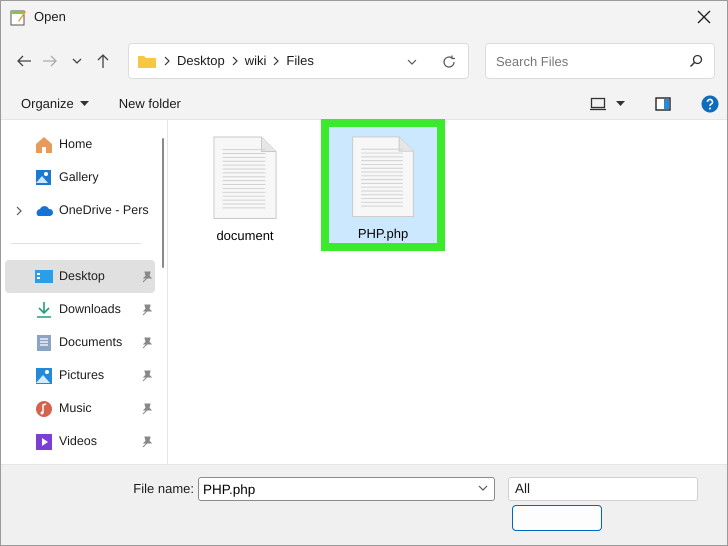 Image resolution: width=728 pixels, height=546 pixels. What do you see at coordinates (44, 177) in the screenshot?
I see `gallery-icon` at bounding box center [44, 177].